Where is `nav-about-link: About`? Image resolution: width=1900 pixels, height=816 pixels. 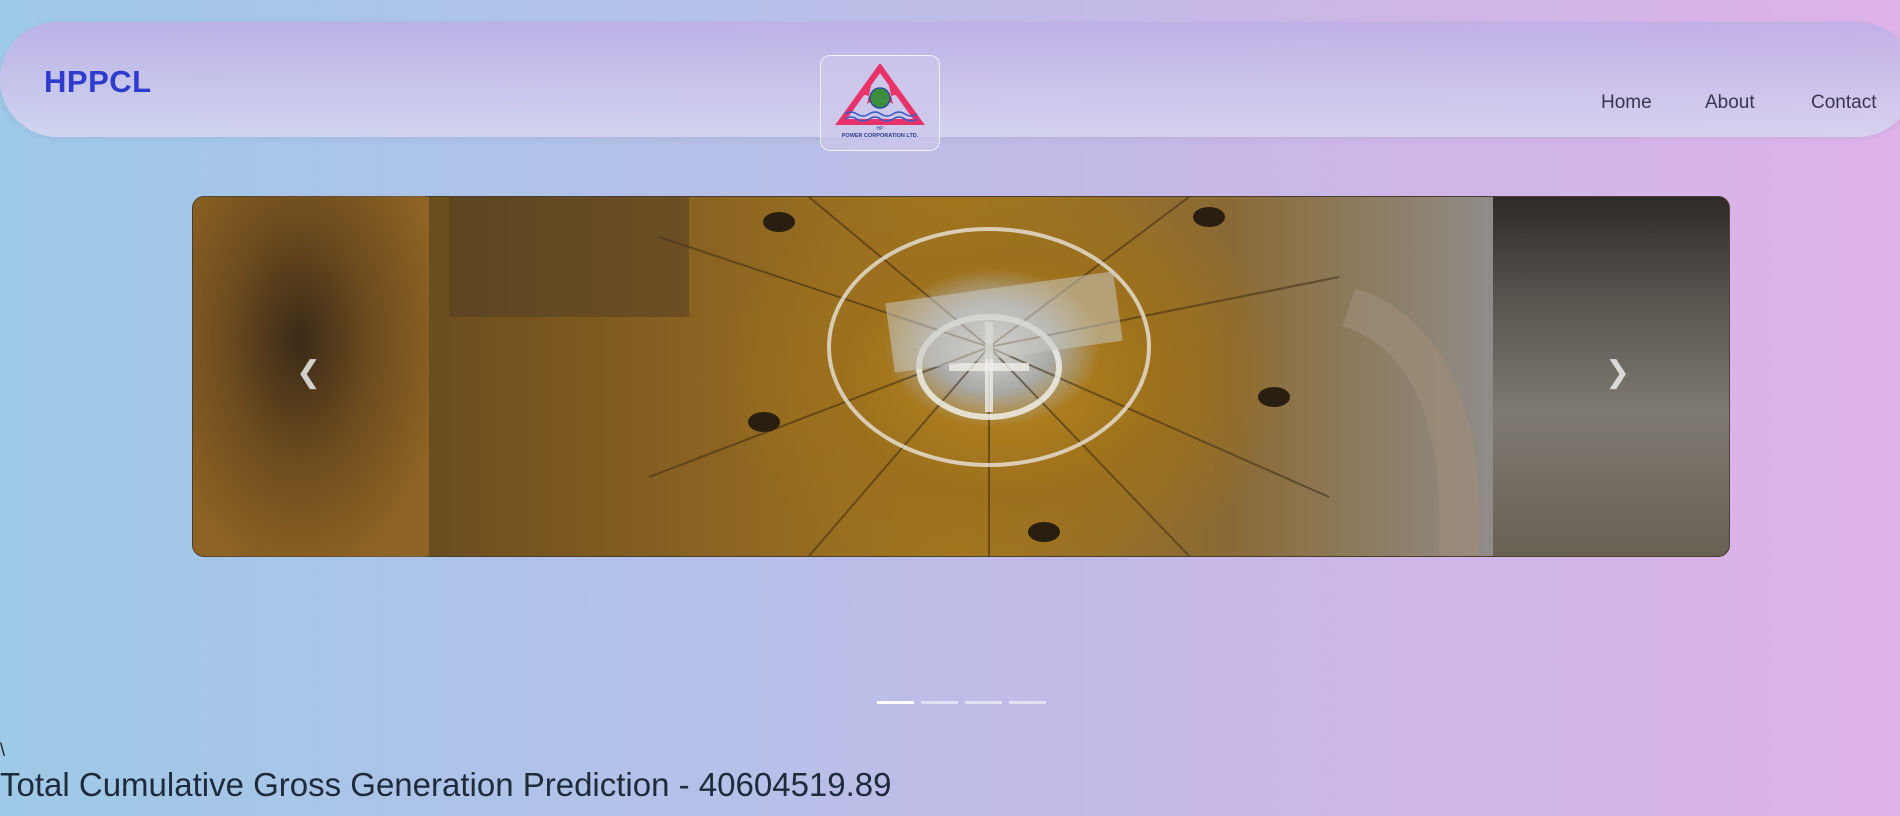
nav-about-link: About is located at coordinates (1730, 103).